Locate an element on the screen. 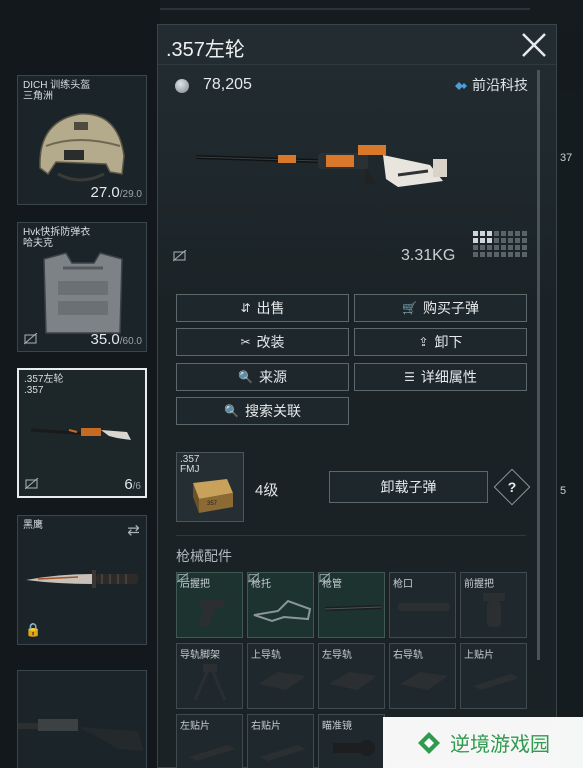  modify-button: ✂ 改装 is located at coordinates (262, 342).